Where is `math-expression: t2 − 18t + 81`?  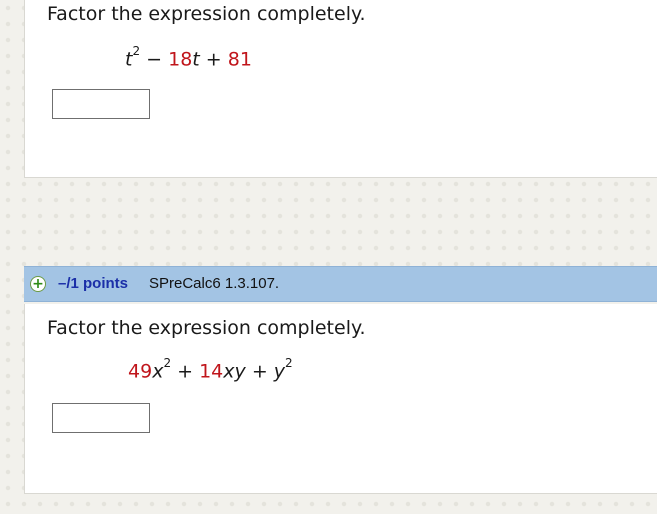
math-expression: t2 − 18t + 81 is located at coordinates (188, 57).